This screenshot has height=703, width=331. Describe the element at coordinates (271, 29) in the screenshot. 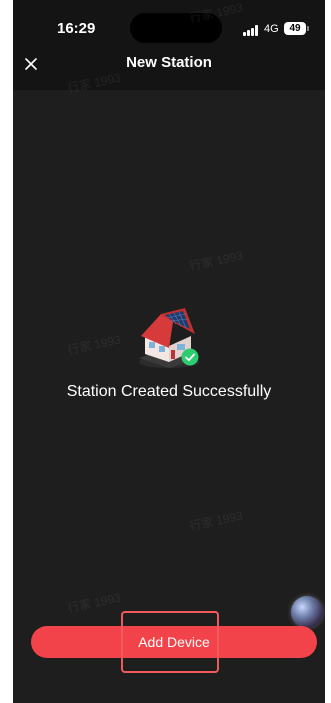

I see `network-type: 4G` at that location.